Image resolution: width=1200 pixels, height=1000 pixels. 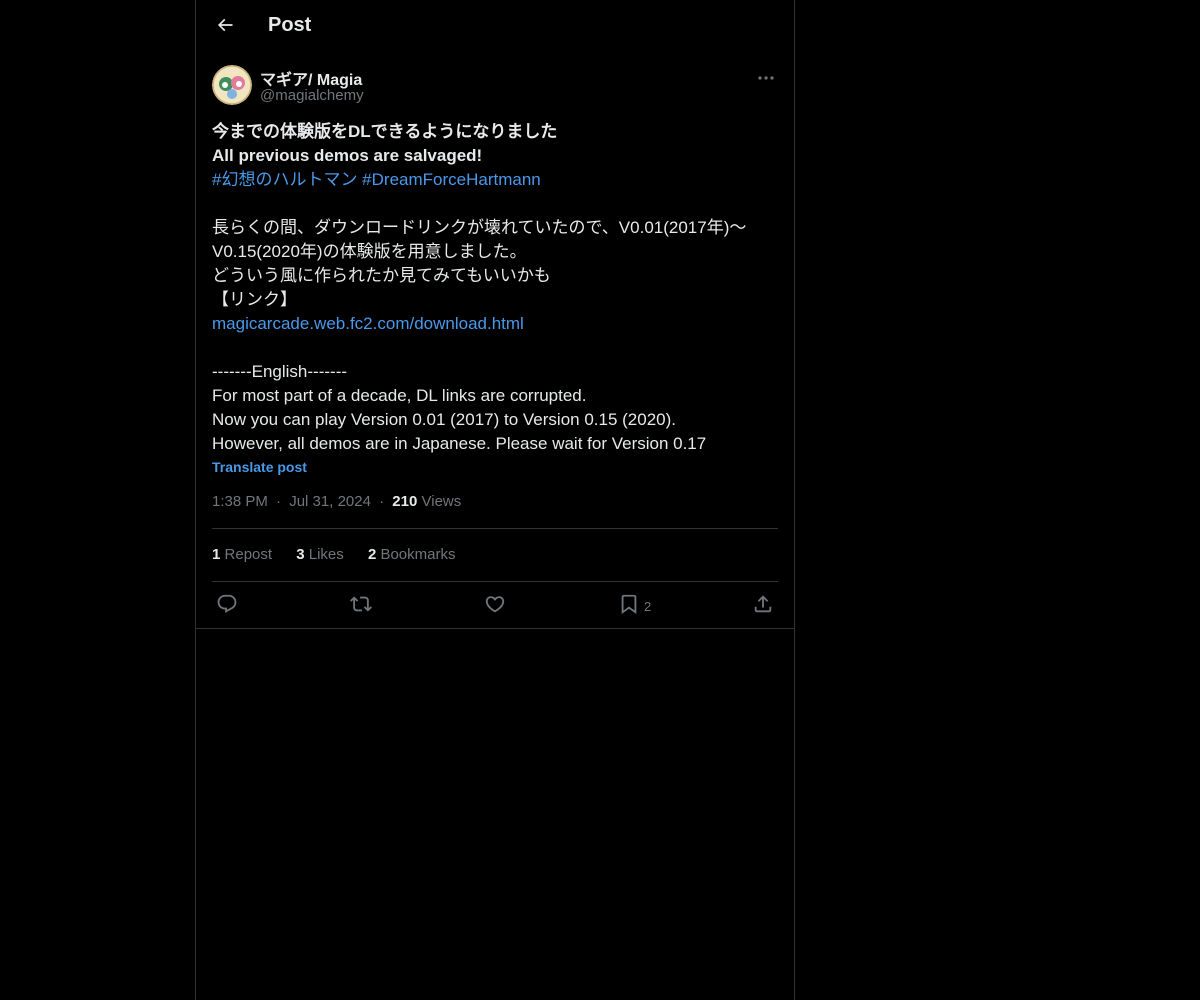 I want to click on views-label: Views, so click(x=441, y=501).